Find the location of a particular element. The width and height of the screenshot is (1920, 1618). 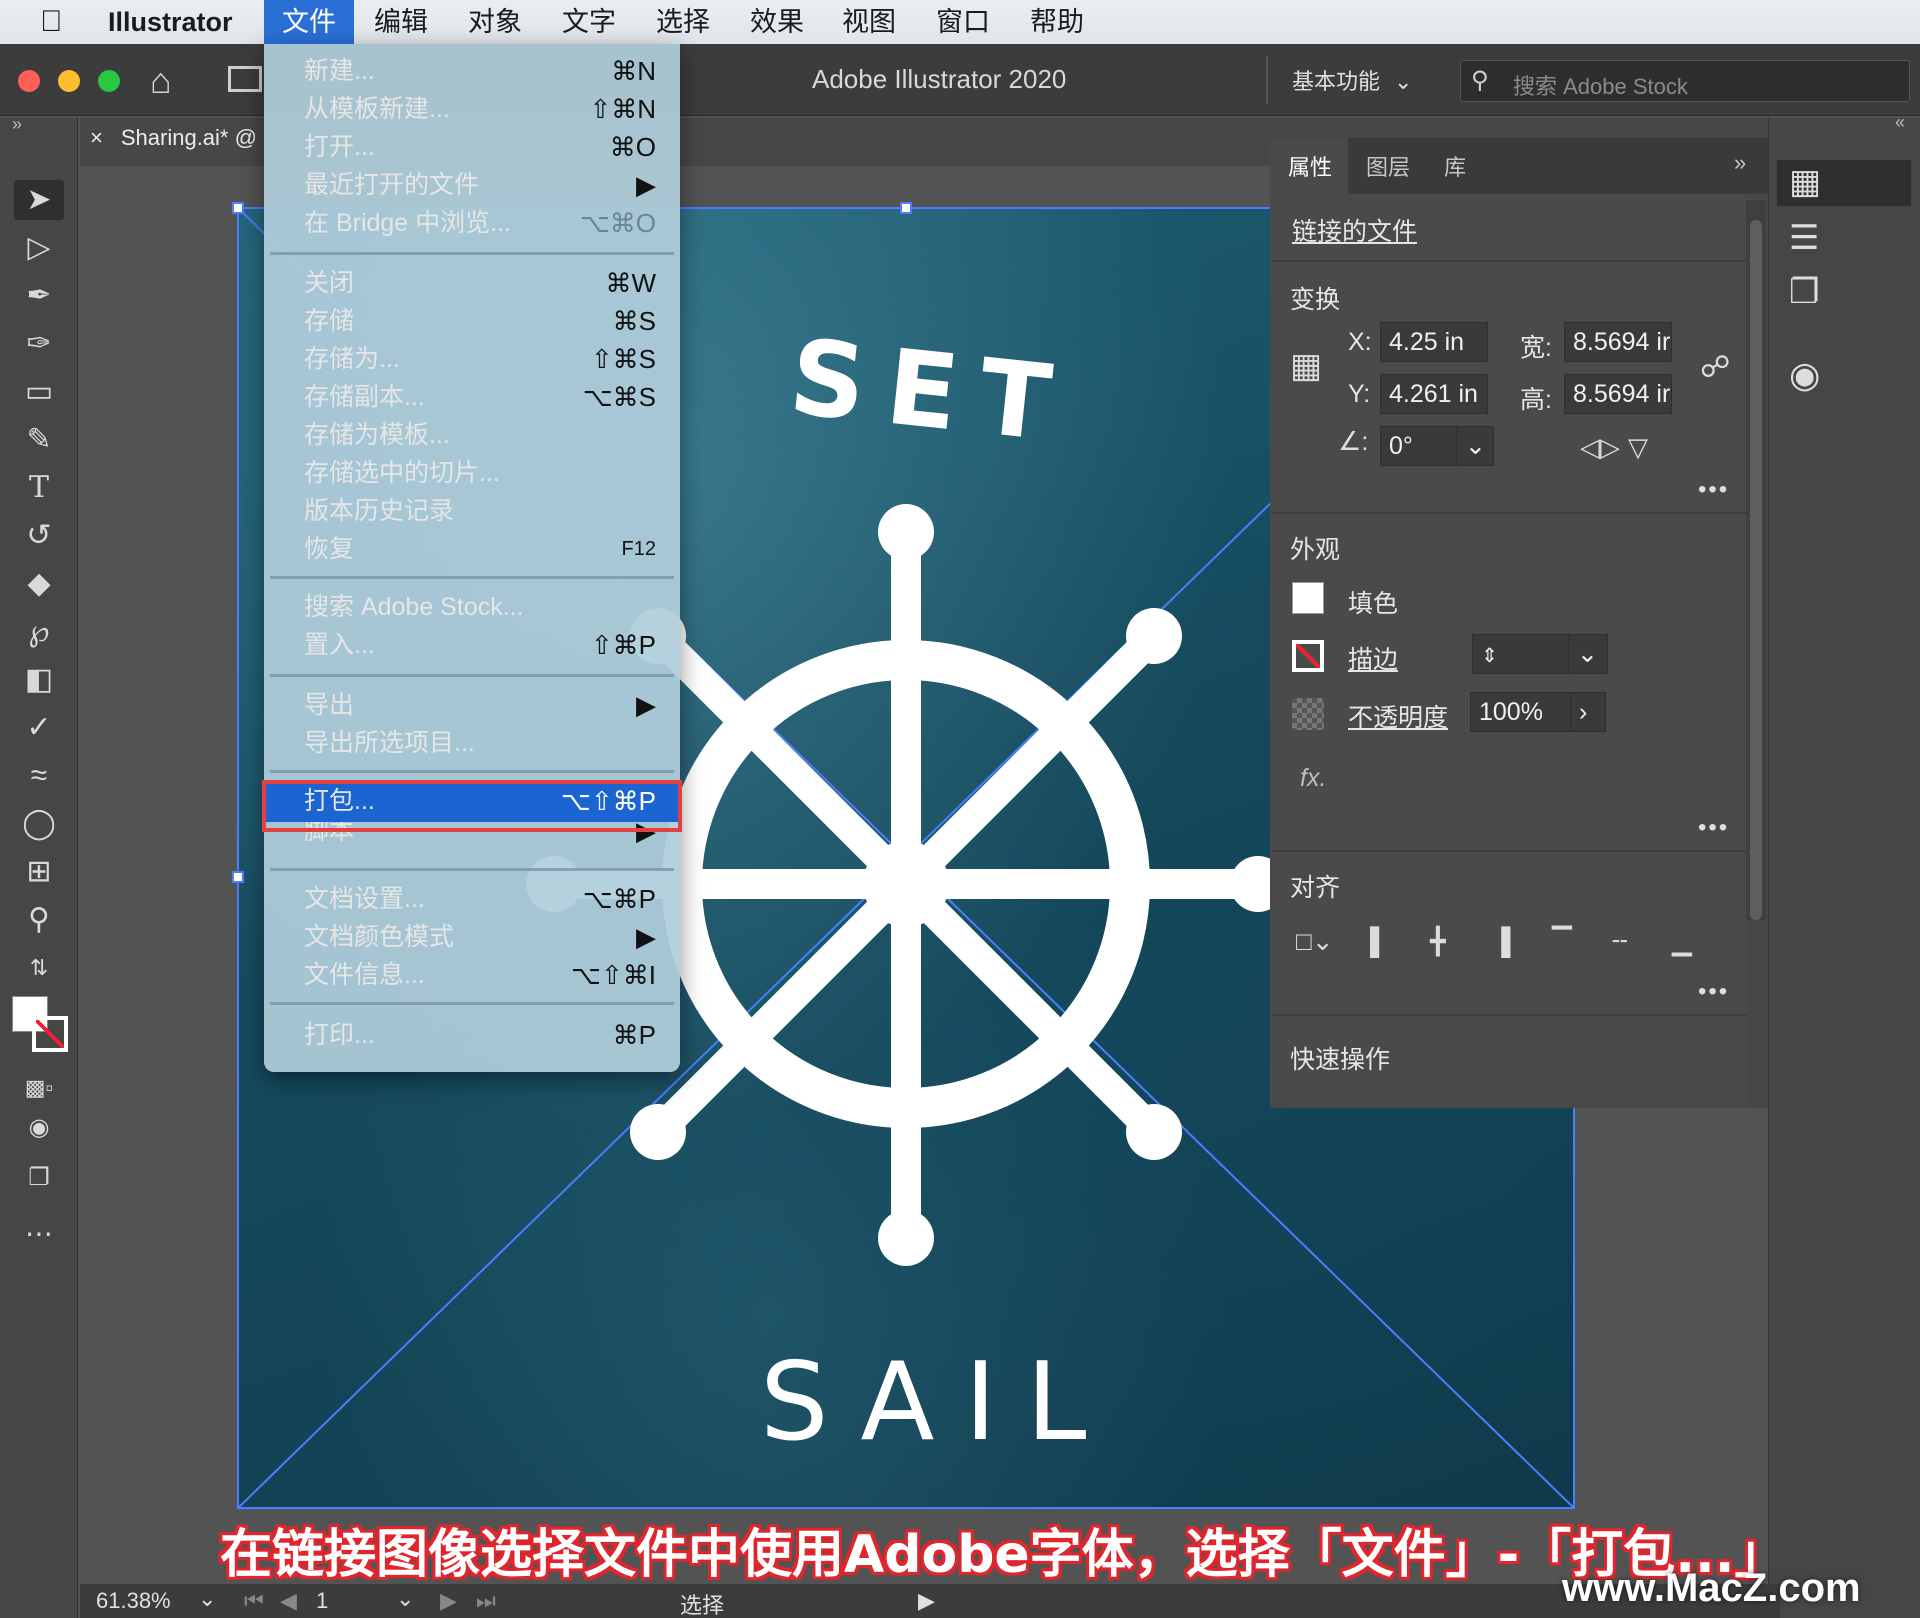

artboard-tool-icon: ⊞ is located at coordinates (39, 872).